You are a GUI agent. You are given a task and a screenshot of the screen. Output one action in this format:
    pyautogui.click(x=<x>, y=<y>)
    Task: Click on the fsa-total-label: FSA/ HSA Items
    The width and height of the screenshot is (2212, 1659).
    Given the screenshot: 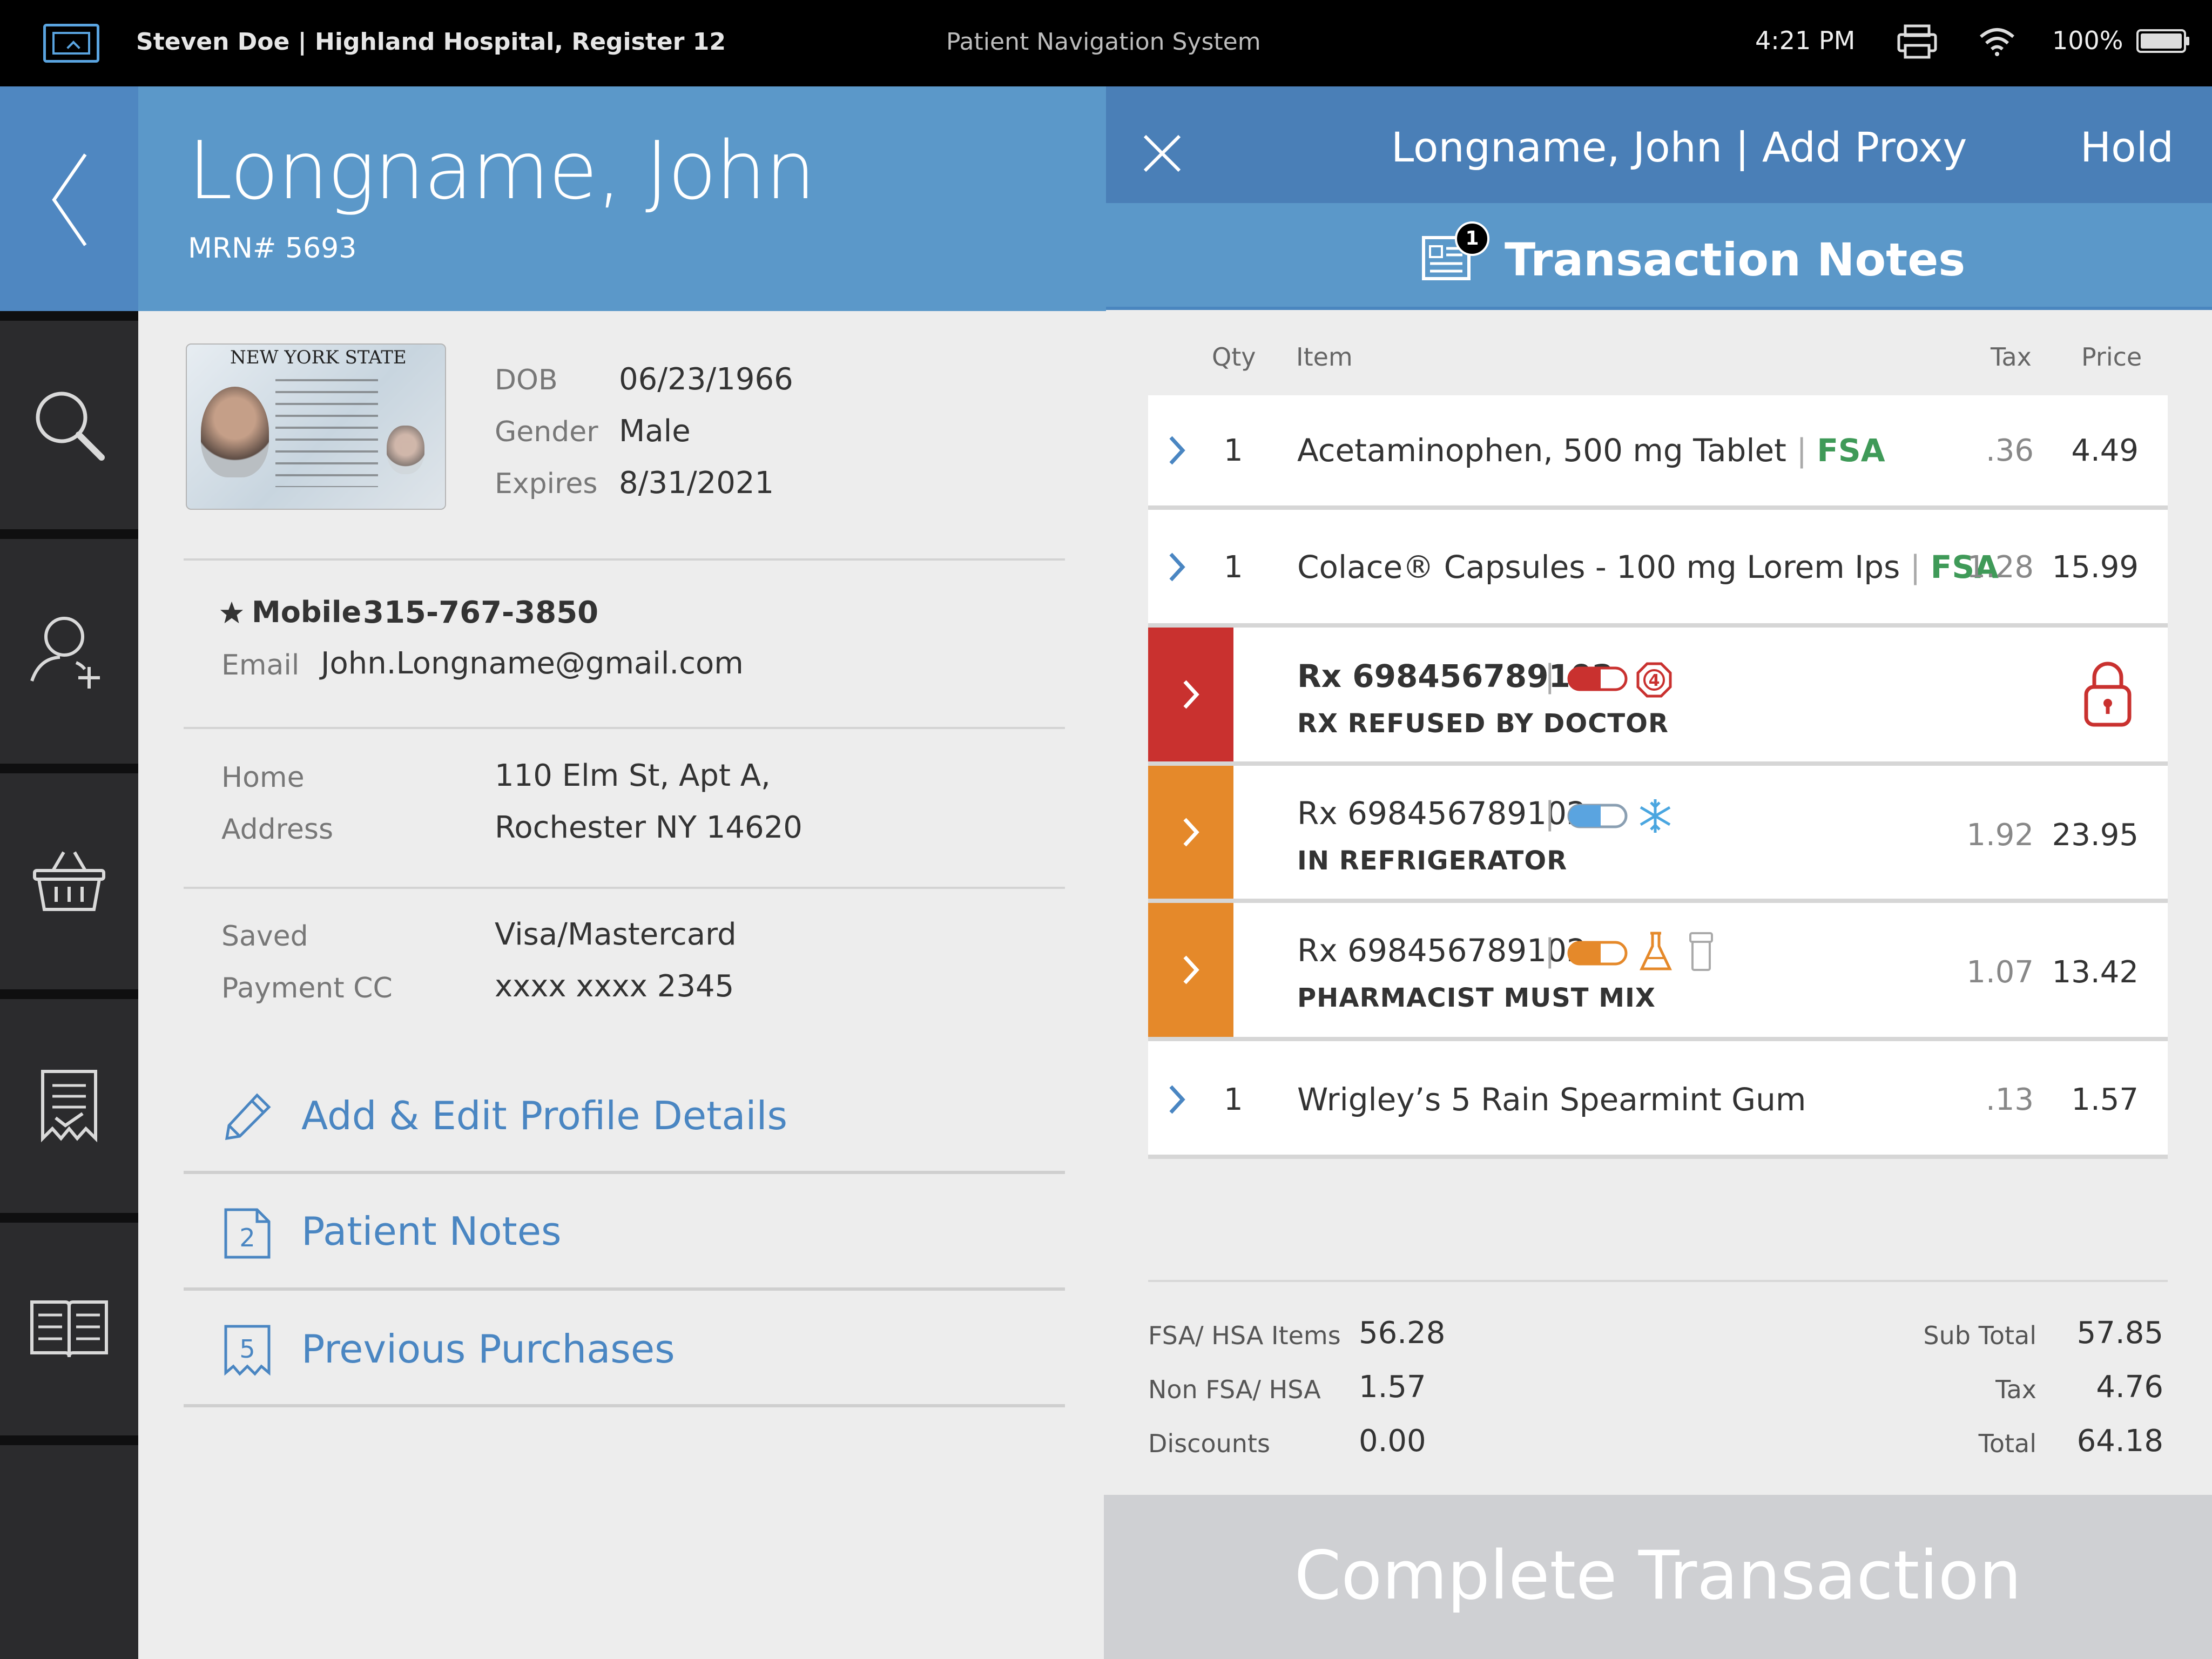 What is the action you would take?
    pyautogui.click(x=1244, y=1335)
    